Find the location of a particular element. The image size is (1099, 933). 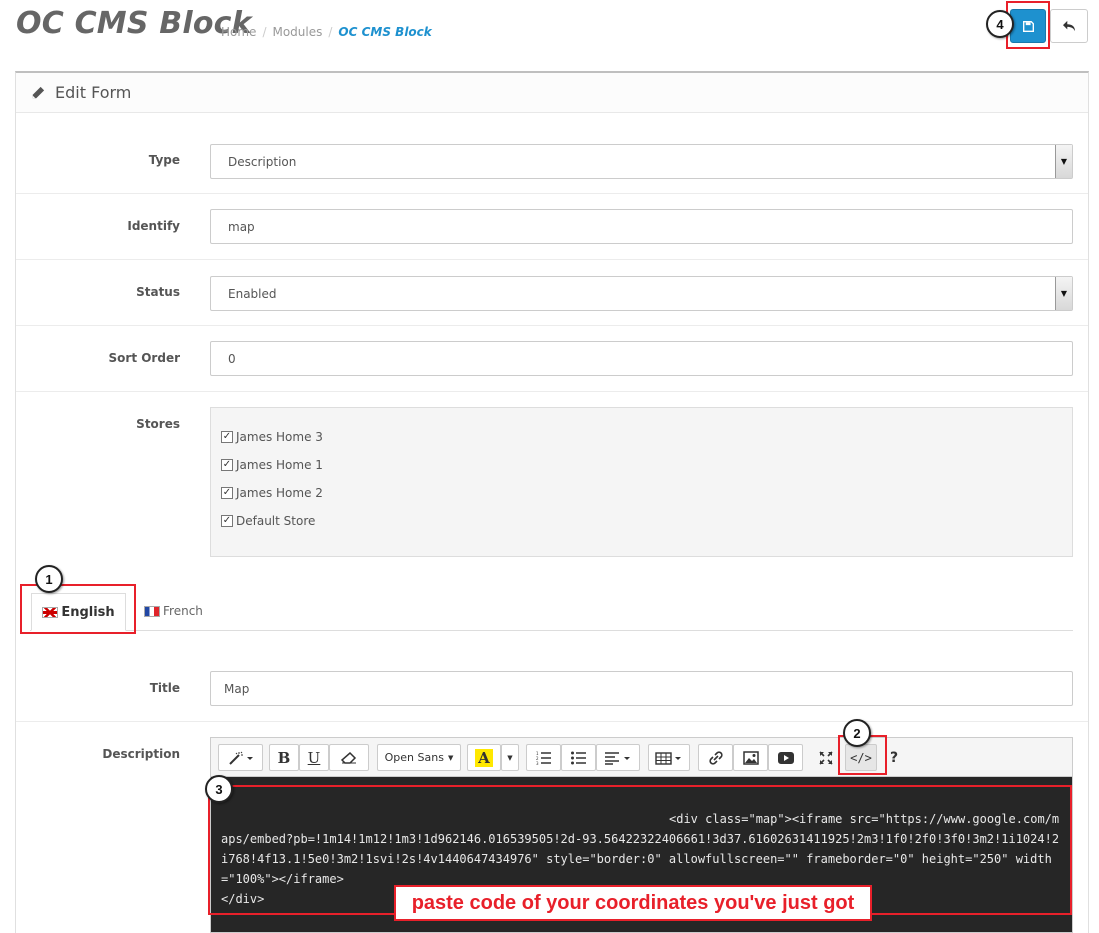

tab-french-label: French is located at coordinates (183, 611).